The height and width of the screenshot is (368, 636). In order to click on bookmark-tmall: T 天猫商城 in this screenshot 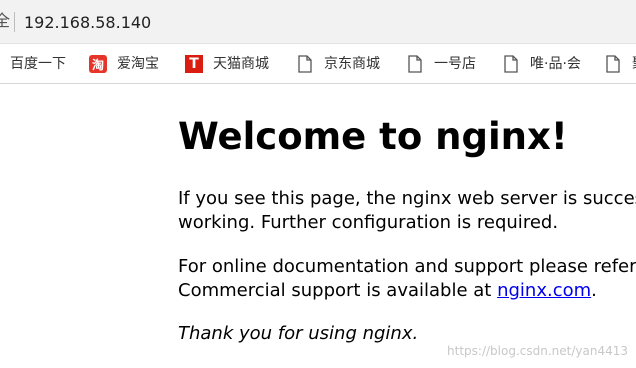, I will do `click(227, 64)`.